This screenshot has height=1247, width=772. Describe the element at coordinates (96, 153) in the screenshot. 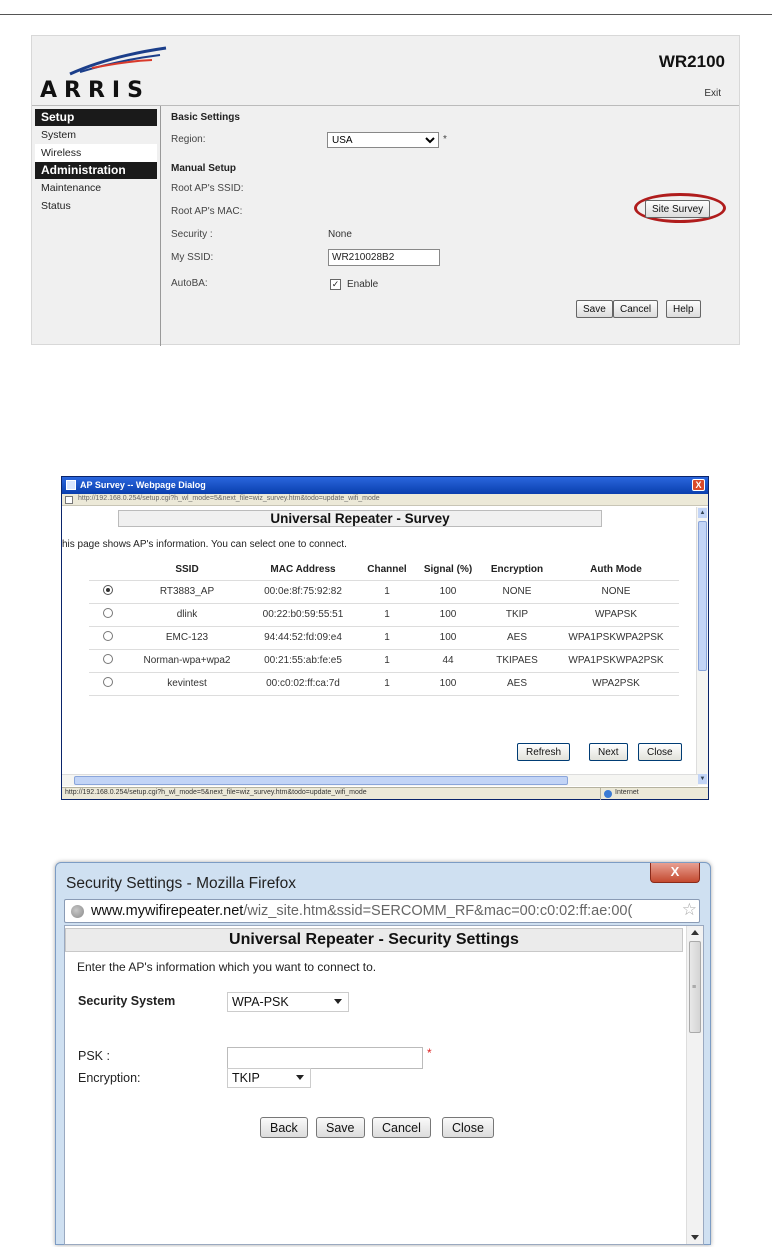

I see `sidebar-item-wireless: Wireless` at that location.